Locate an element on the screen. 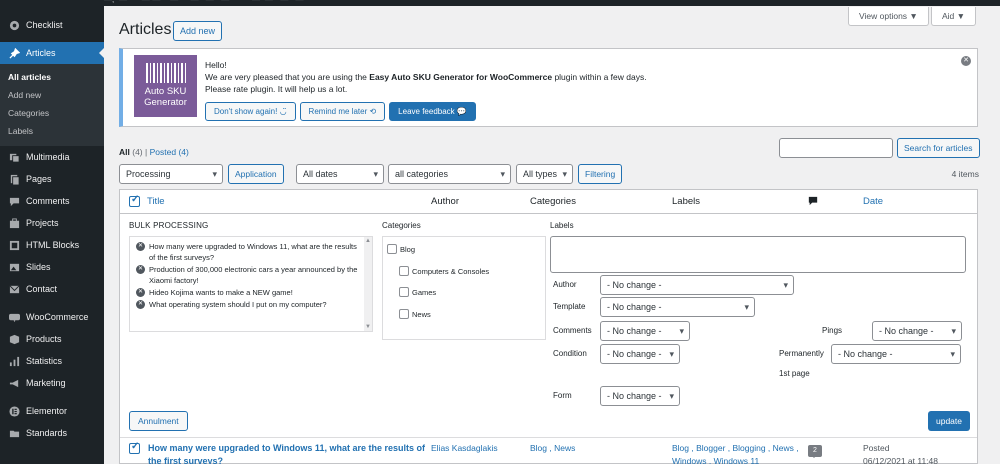  column-date-header: Date is located at coordinates (873, 201).